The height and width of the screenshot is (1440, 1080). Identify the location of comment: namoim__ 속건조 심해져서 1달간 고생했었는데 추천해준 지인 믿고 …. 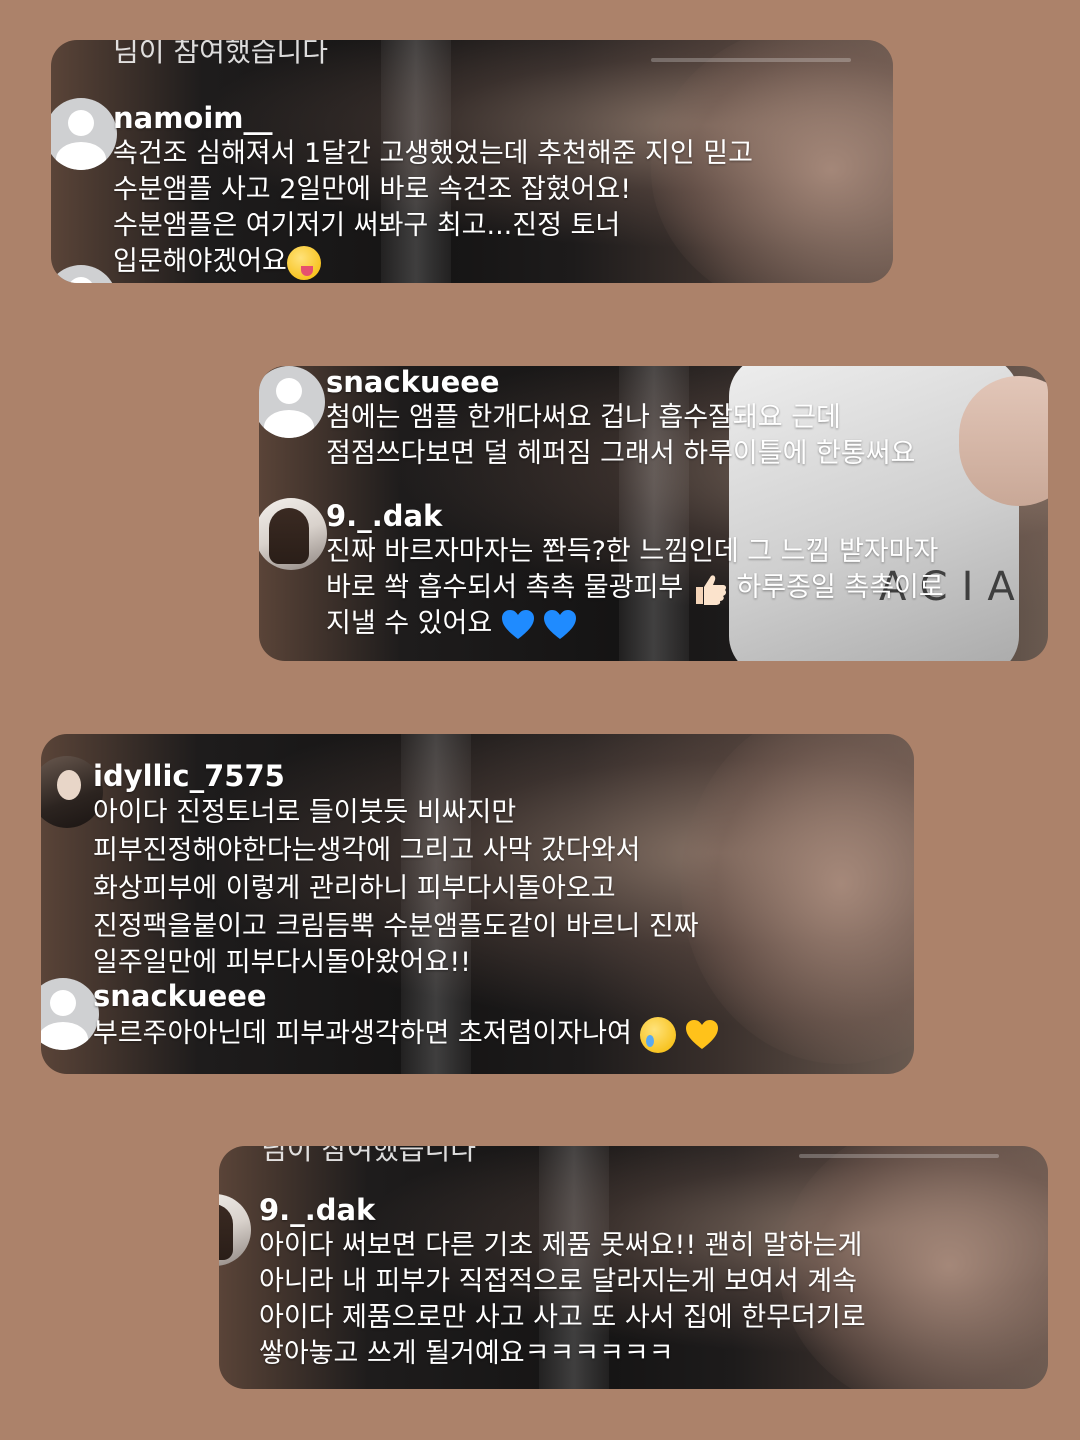
(433, 190).